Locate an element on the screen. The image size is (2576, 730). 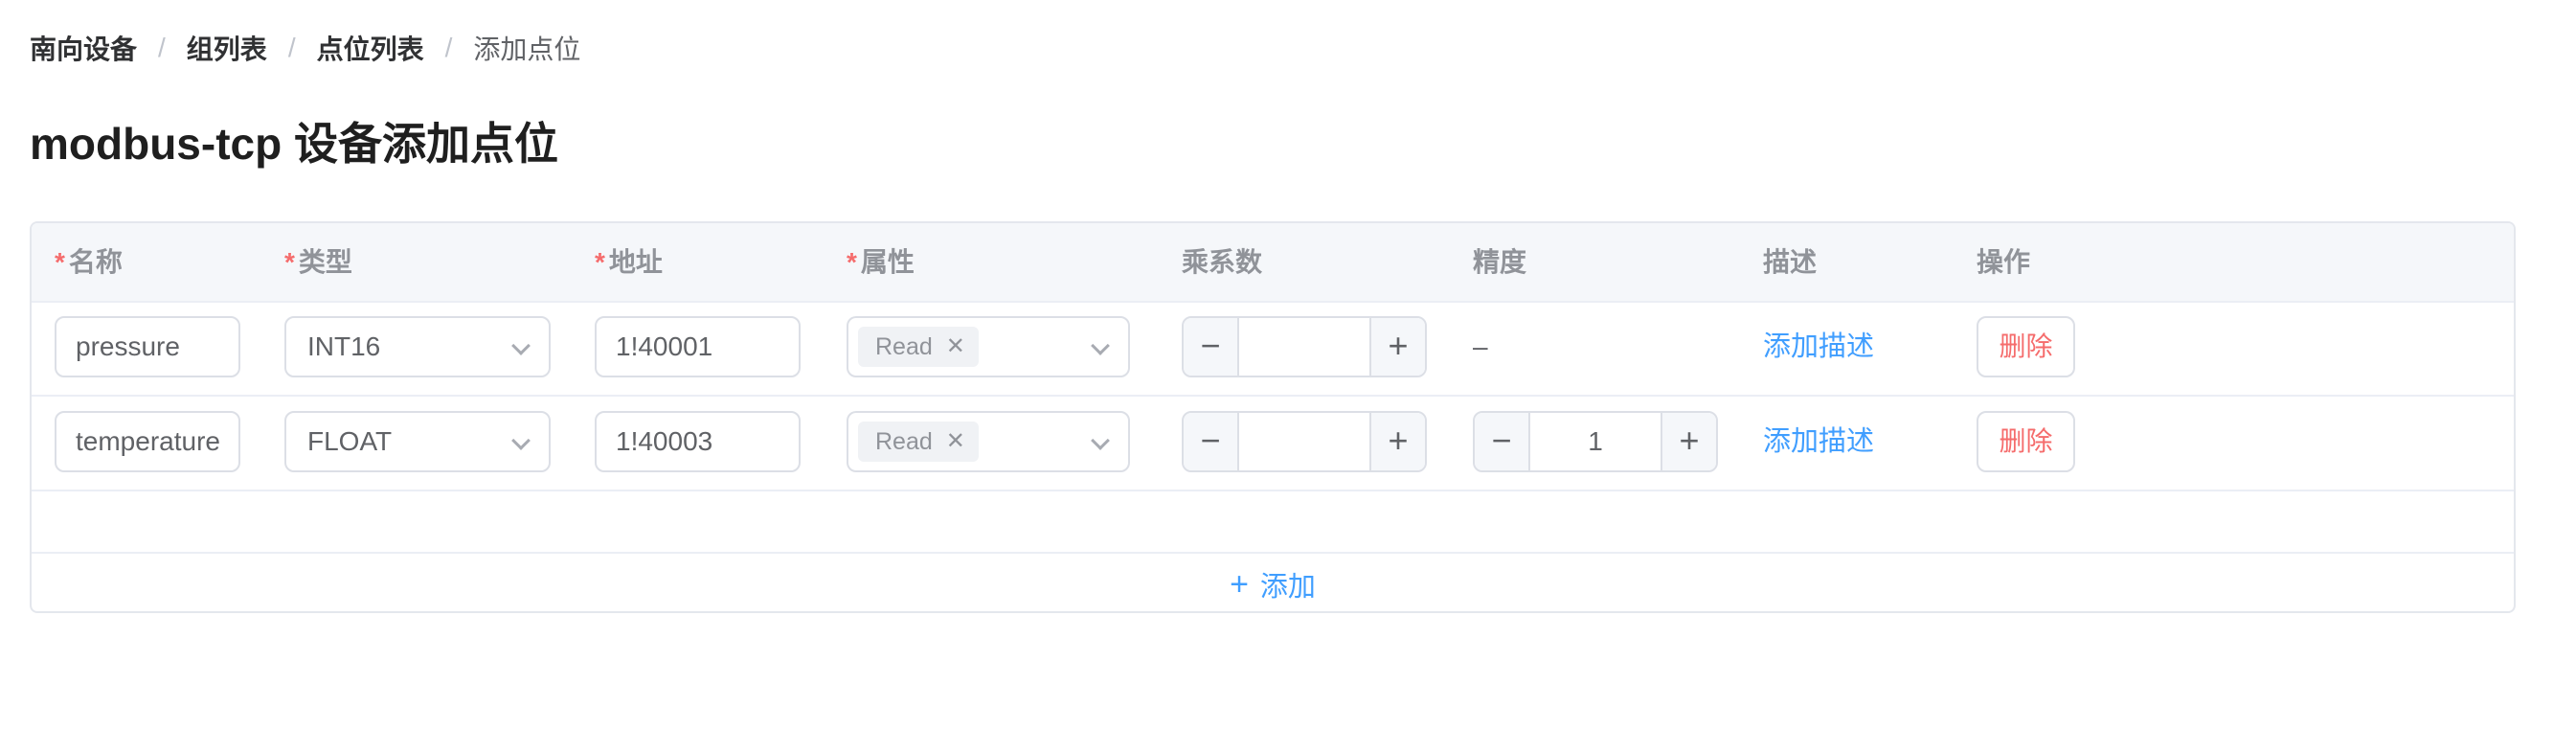
column-header-precision: 精度 is located at coordinates (1500, 262).